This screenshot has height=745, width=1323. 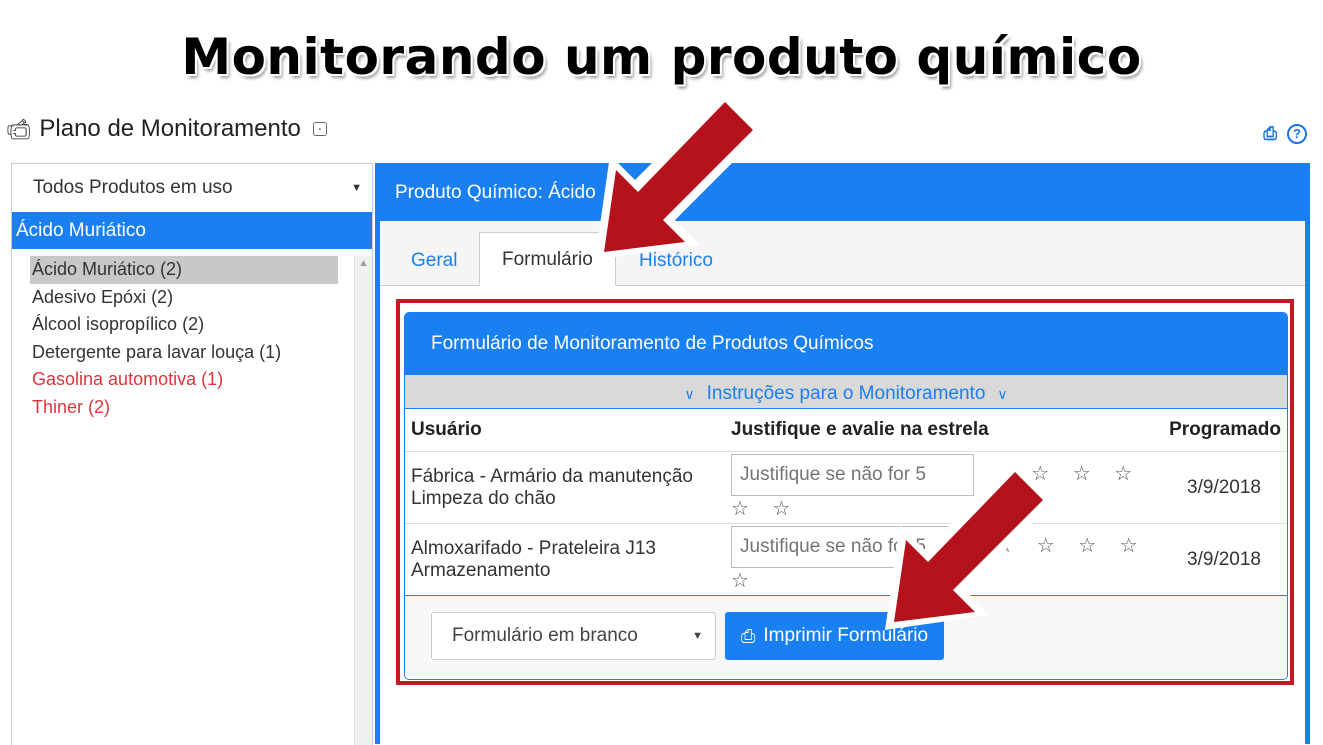 What do you see at coordinates (1297, 134) in the screenshot?
I see `help-icon: ?` at bounding box center [1297, 134].